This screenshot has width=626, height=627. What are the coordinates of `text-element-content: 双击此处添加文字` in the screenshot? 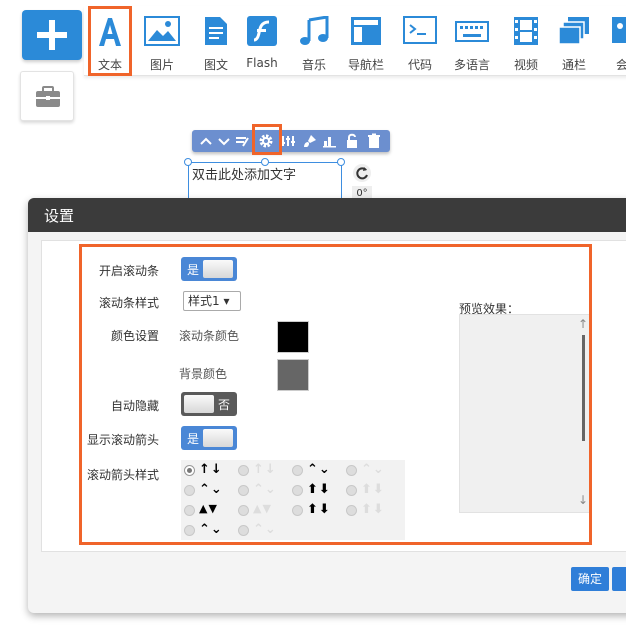 It's located at (244, 175).